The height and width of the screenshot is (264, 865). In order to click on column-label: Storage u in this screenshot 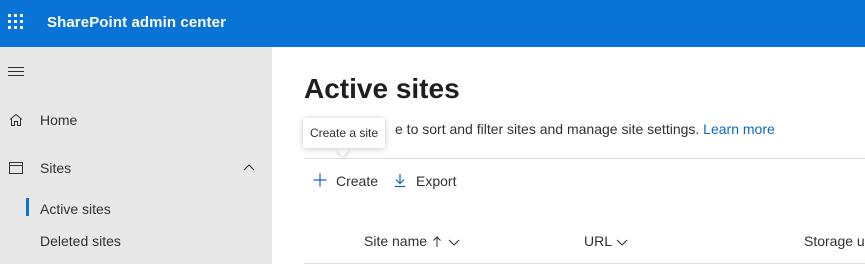, I will do `click(834, 241)`.